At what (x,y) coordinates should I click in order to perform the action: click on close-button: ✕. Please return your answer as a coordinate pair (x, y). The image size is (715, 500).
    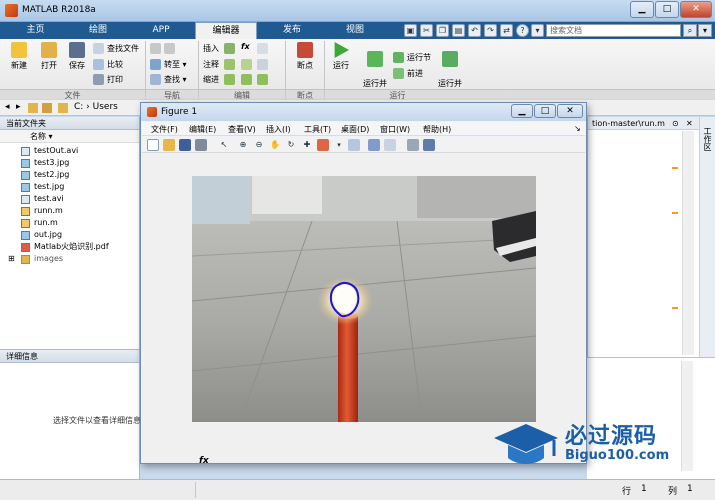
    Looking at the image, I should click on (696, 9).